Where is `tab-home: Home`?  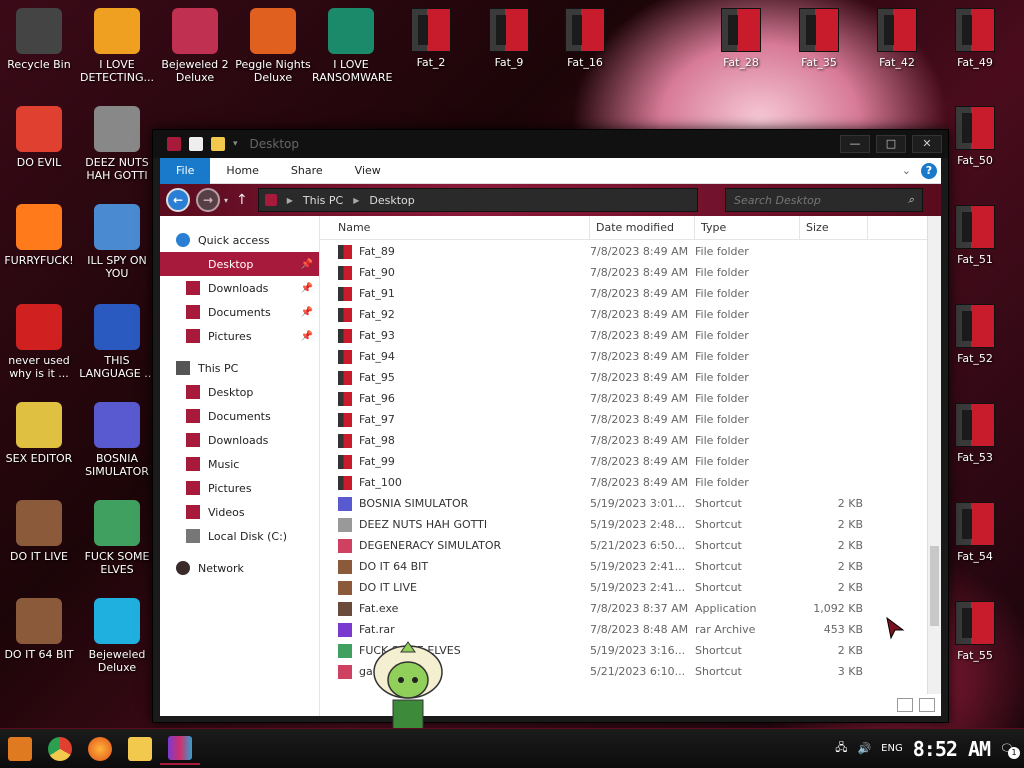
tab-home: Home is located at coordinates (242, 171).